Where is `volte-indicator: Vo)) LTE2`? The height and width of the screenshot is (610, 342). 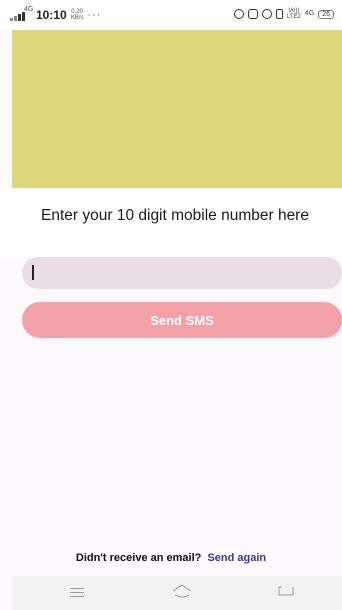
volte-indicator: Vo)) LTE2 is located at coordinates (294, 14).